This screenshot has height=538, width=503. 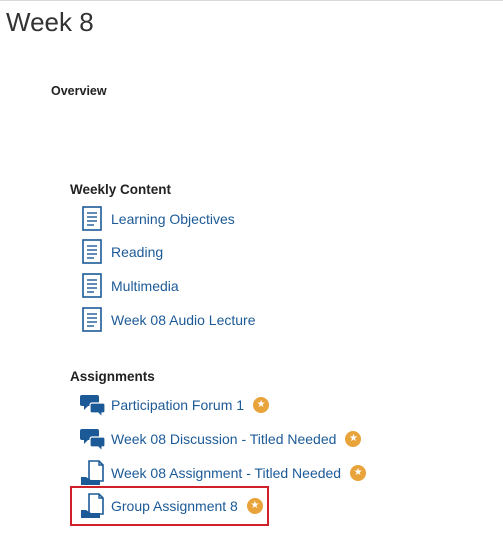 I want to click on assignment-item-participation-forum: Participation Forum 1 ★, so click(x=175, y=405).